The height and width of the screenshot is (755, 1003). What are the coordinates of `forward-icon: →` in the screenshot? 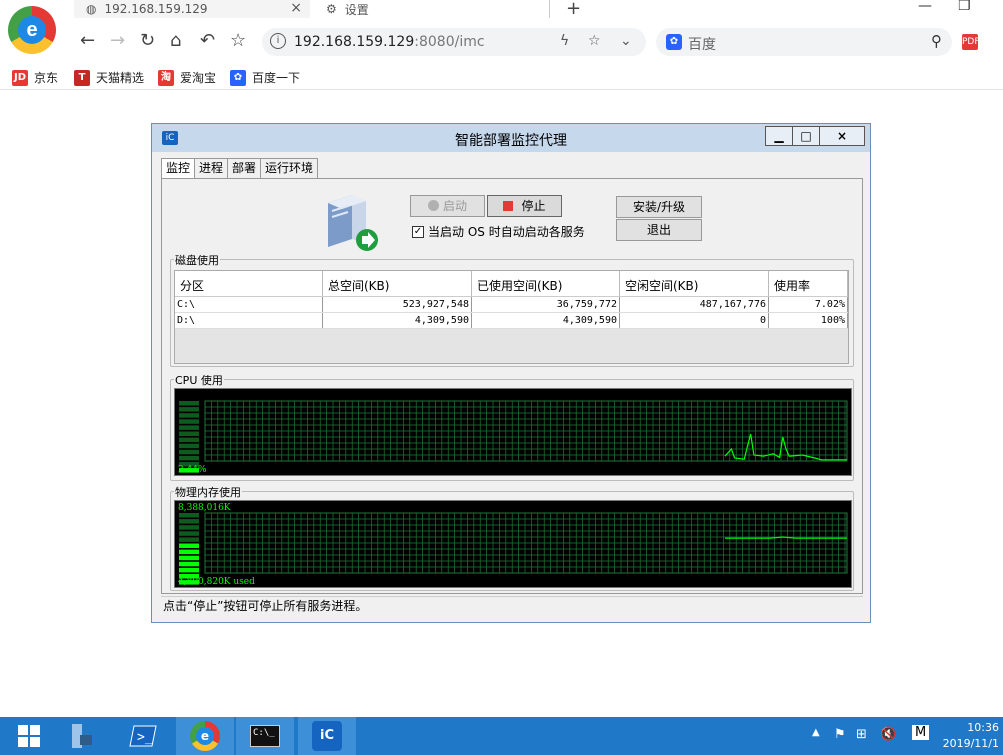 It's located at (117, 40).